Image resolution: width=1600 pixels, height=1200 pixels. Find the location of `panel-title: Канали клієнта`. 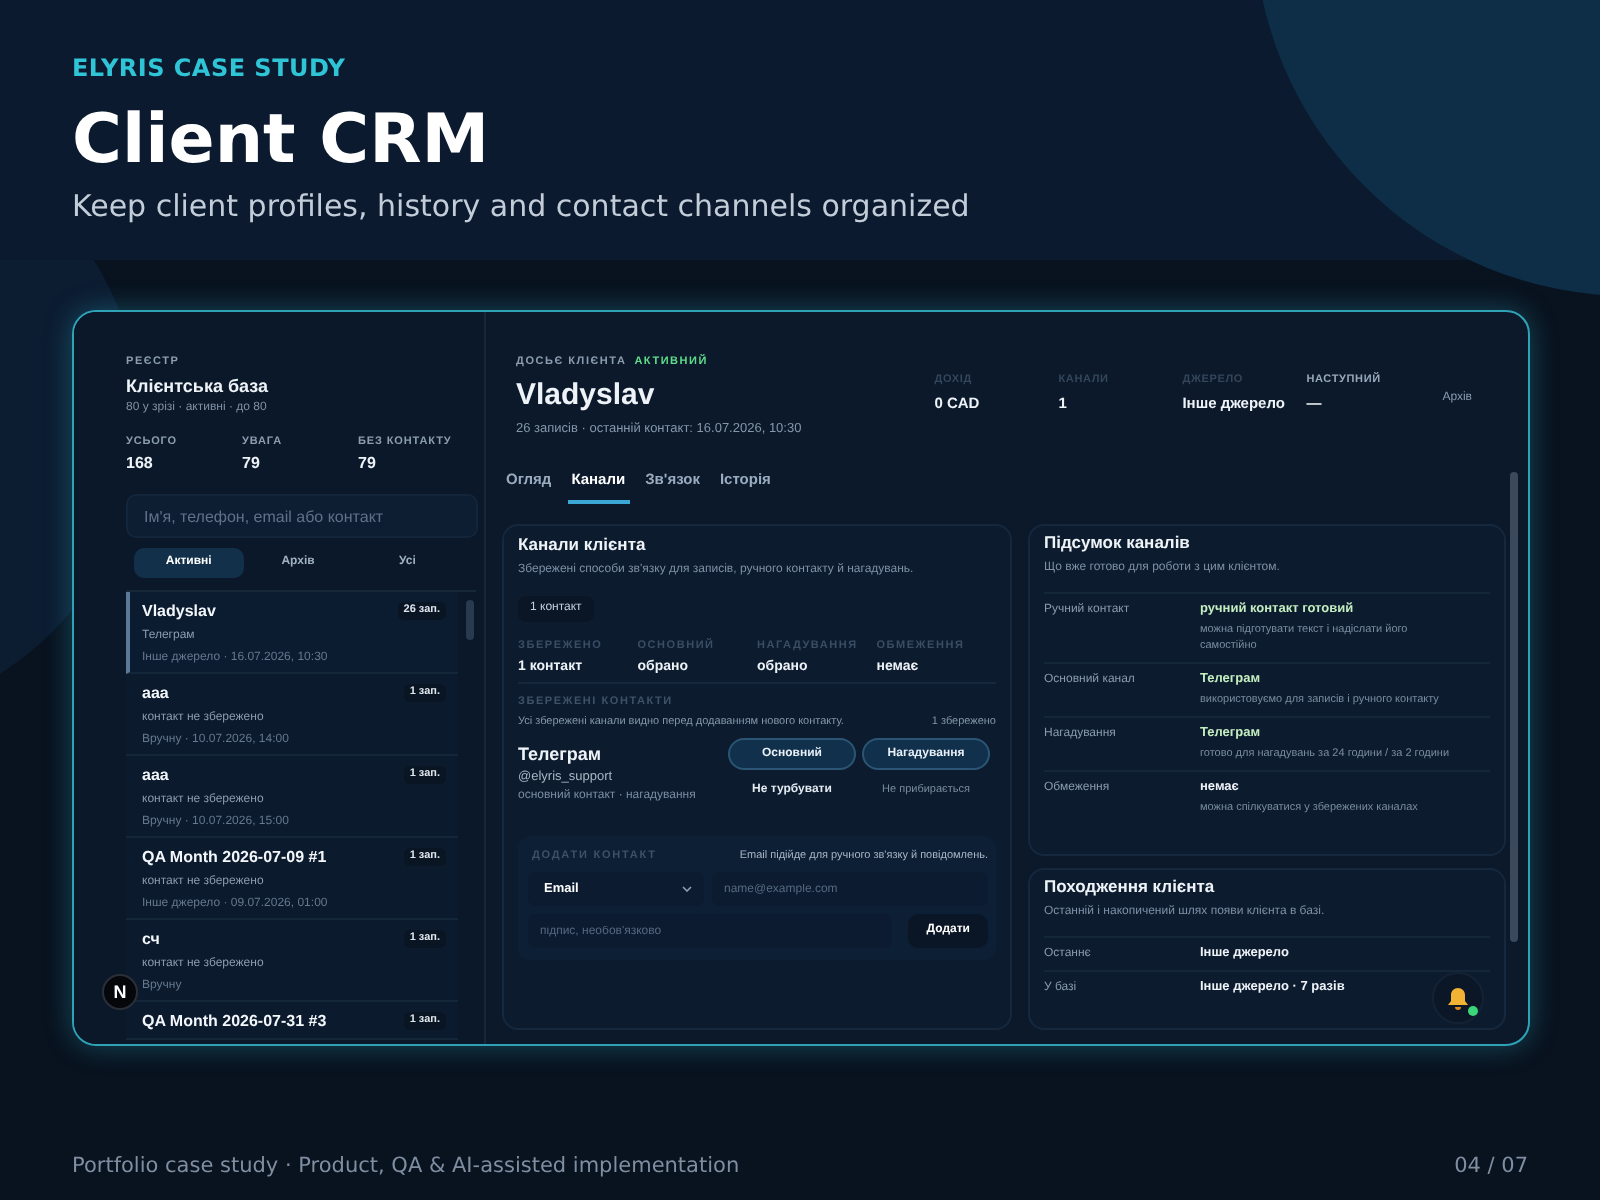

panel-title: Канали клієнта is located at coordinates (583, 545).